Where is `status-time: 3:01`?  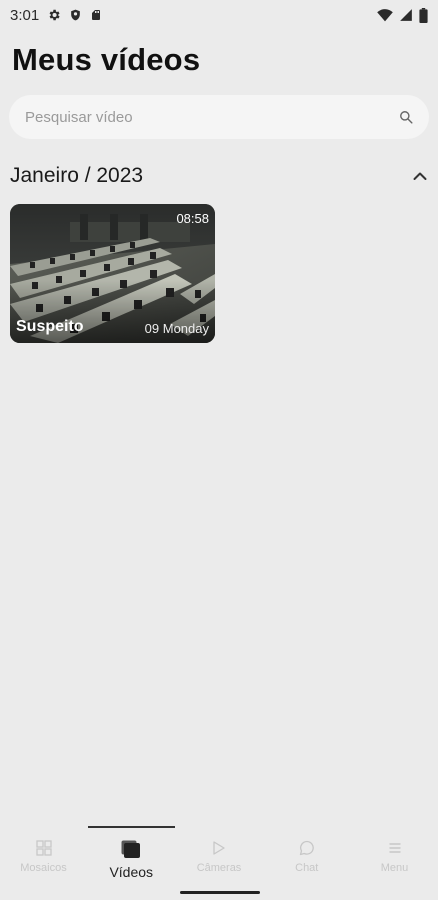 status-time: 3:01 is located at coordinates (25, 15).